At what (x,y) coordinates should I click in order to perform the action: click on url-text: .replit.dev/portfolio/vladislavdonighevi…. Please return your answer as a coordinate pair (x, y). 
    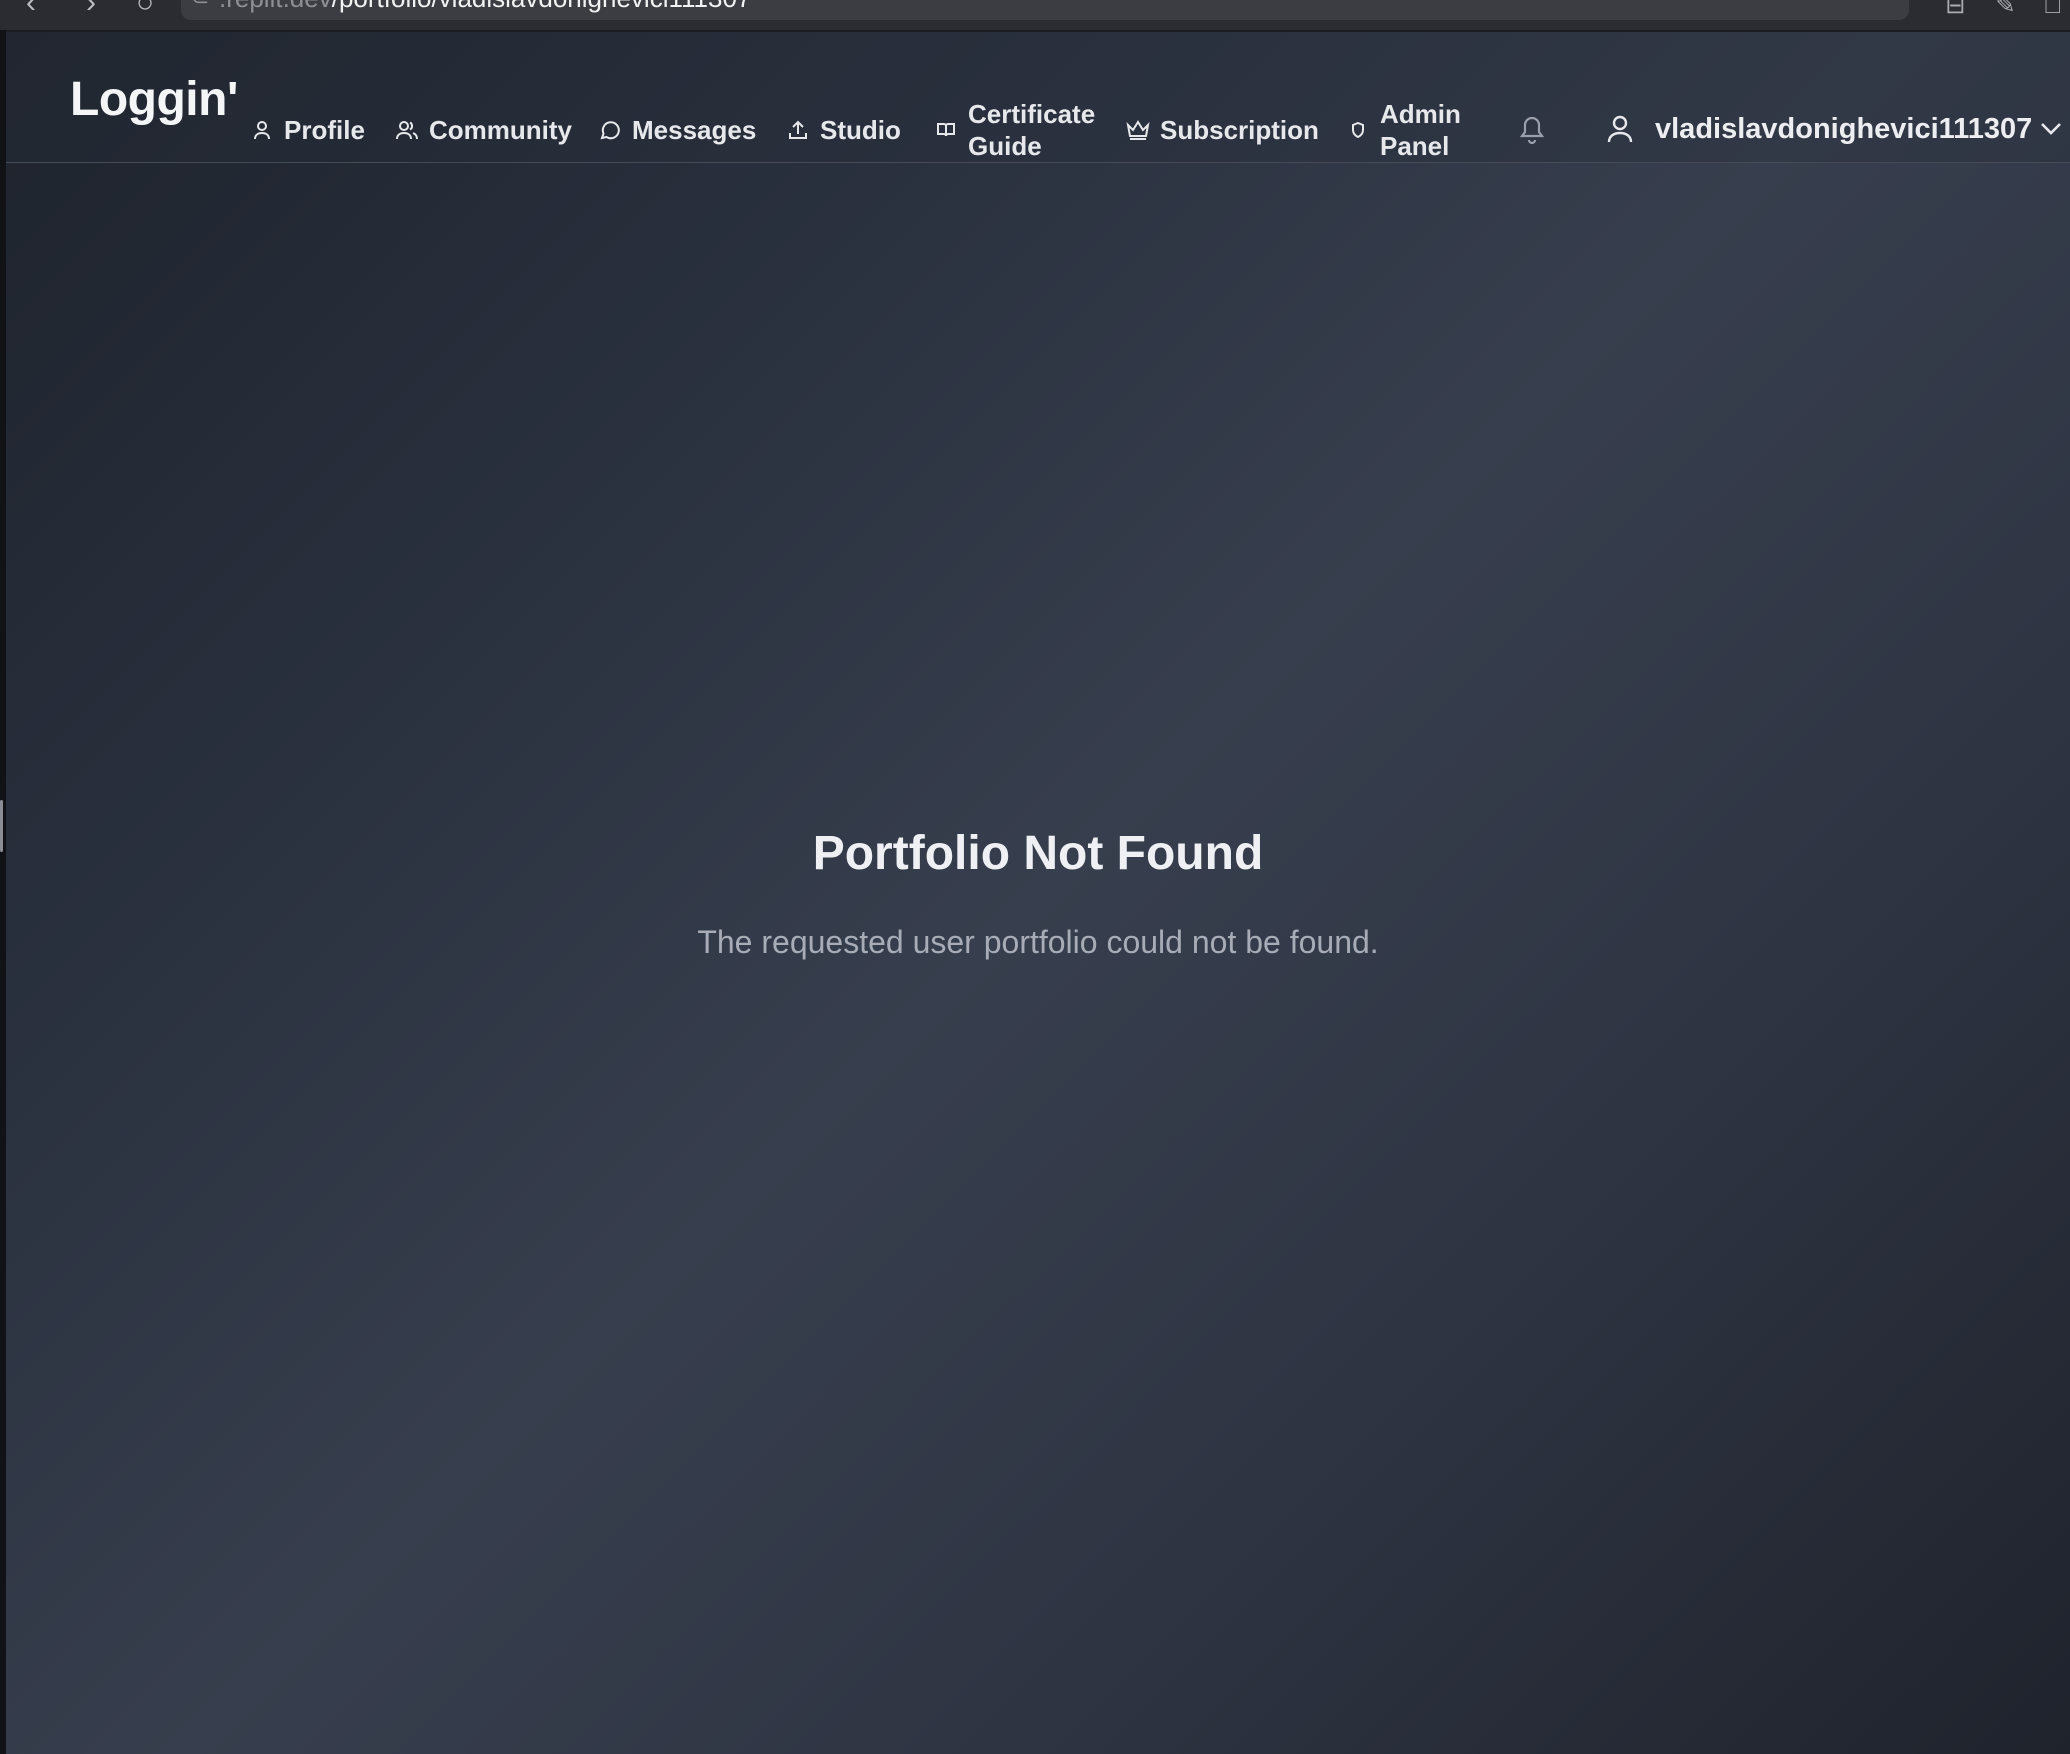
    Looking at the image, I should click on (485, 6).